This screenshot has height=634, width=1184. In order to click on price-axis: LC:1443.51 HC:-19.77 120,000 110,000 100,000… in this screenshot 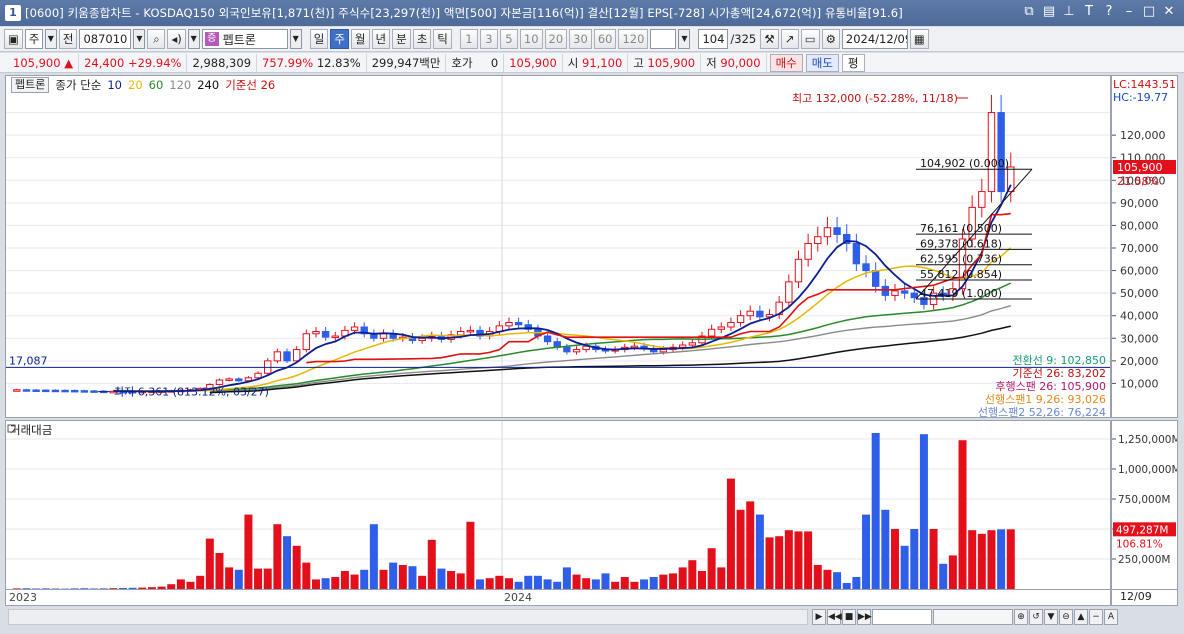, I will do `click(1144, 246)`.